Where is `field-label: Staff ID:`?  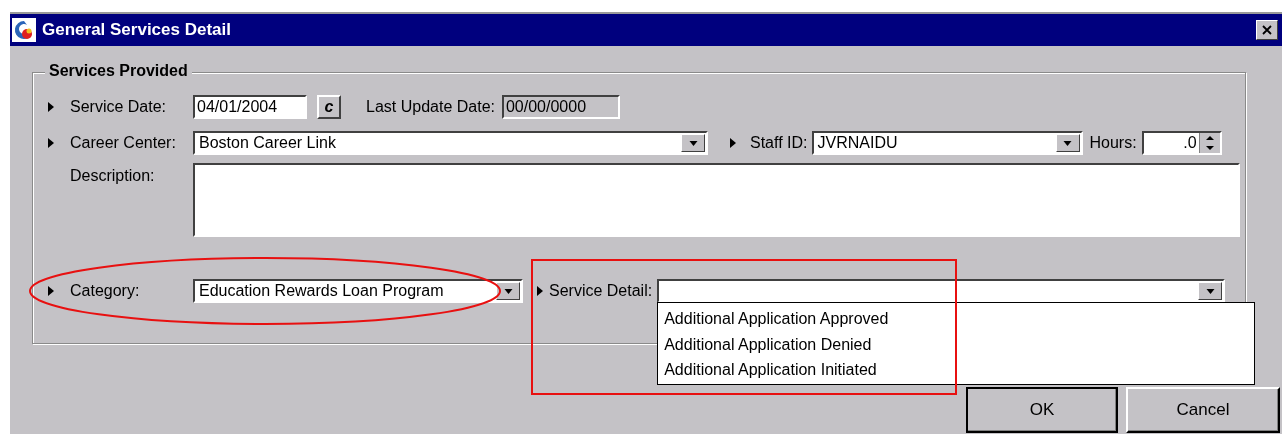 field-label: Staff ID: is located at coordinates (779, 143).